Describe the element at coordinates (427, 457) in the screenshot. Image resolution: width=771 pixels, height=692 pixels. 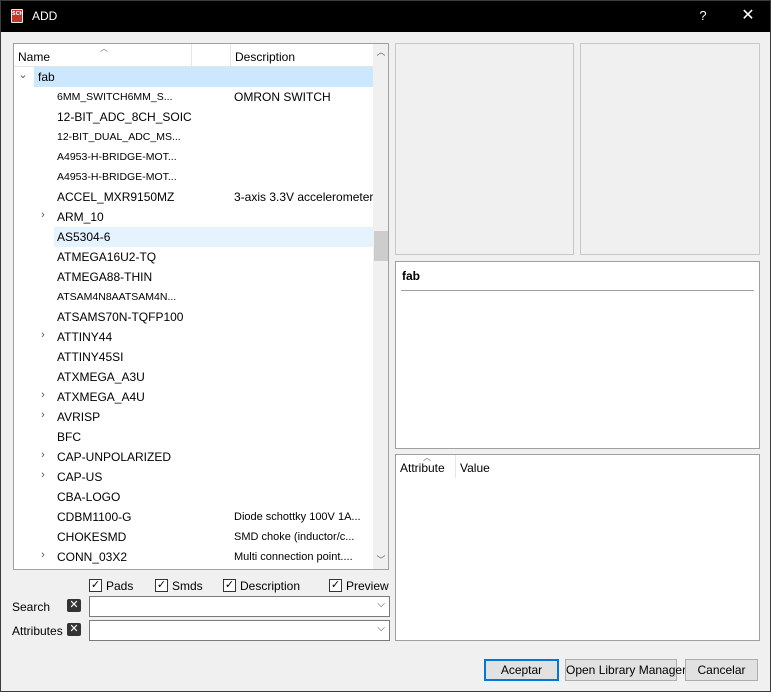
I see `attribute-sort-icon: ︿` at that location.